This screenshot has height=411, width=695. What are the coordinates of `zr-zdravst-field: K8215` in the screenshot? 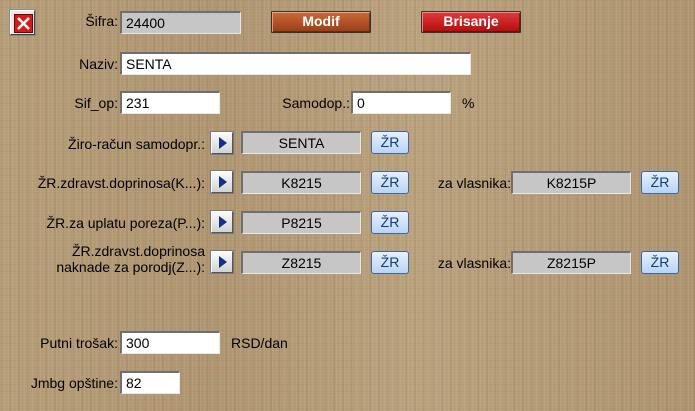 It's located at (301, 182).